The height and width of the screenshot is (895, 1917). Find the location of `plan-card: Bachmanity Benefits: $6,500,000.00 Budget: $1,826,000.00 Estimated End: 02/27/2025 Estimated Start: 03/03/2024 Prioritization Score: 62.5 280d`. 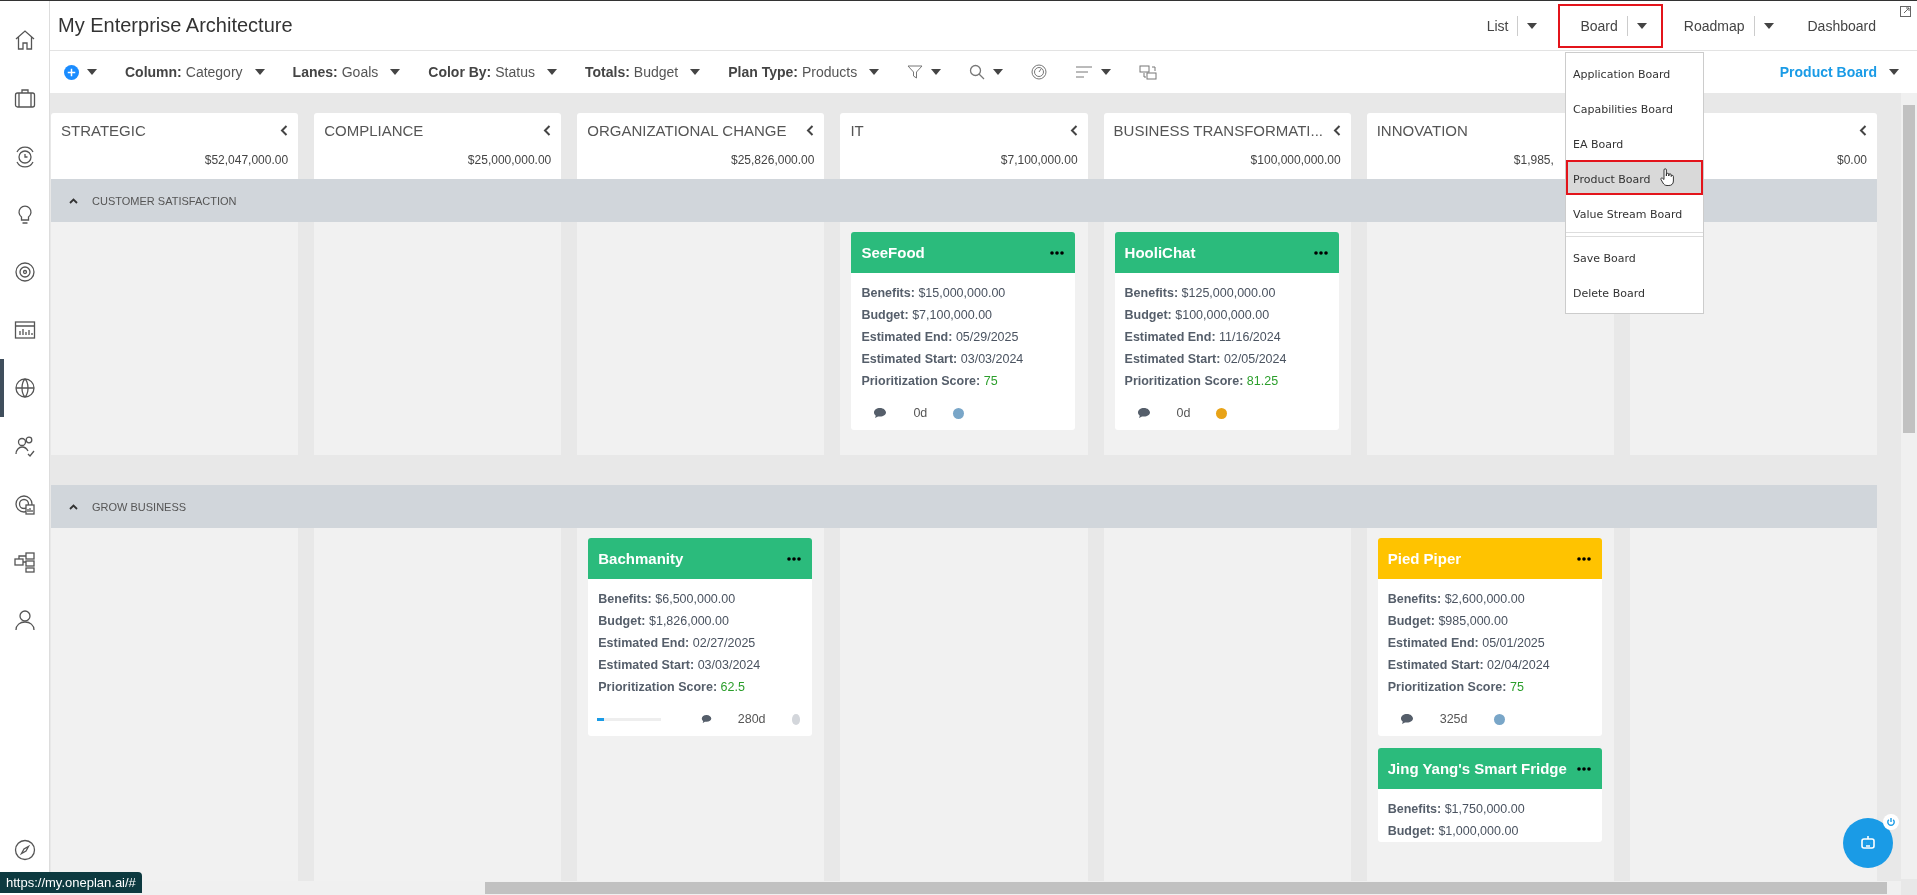

plan-card: Bachmanity Benefits: $6,500,000.00 Budget: $1,826,000.00 Estimated End: 02/27/2025 Estimated Start: 03/03/2024 Prioritization Score: 62.5 280d is located at coordinates (700, 637).